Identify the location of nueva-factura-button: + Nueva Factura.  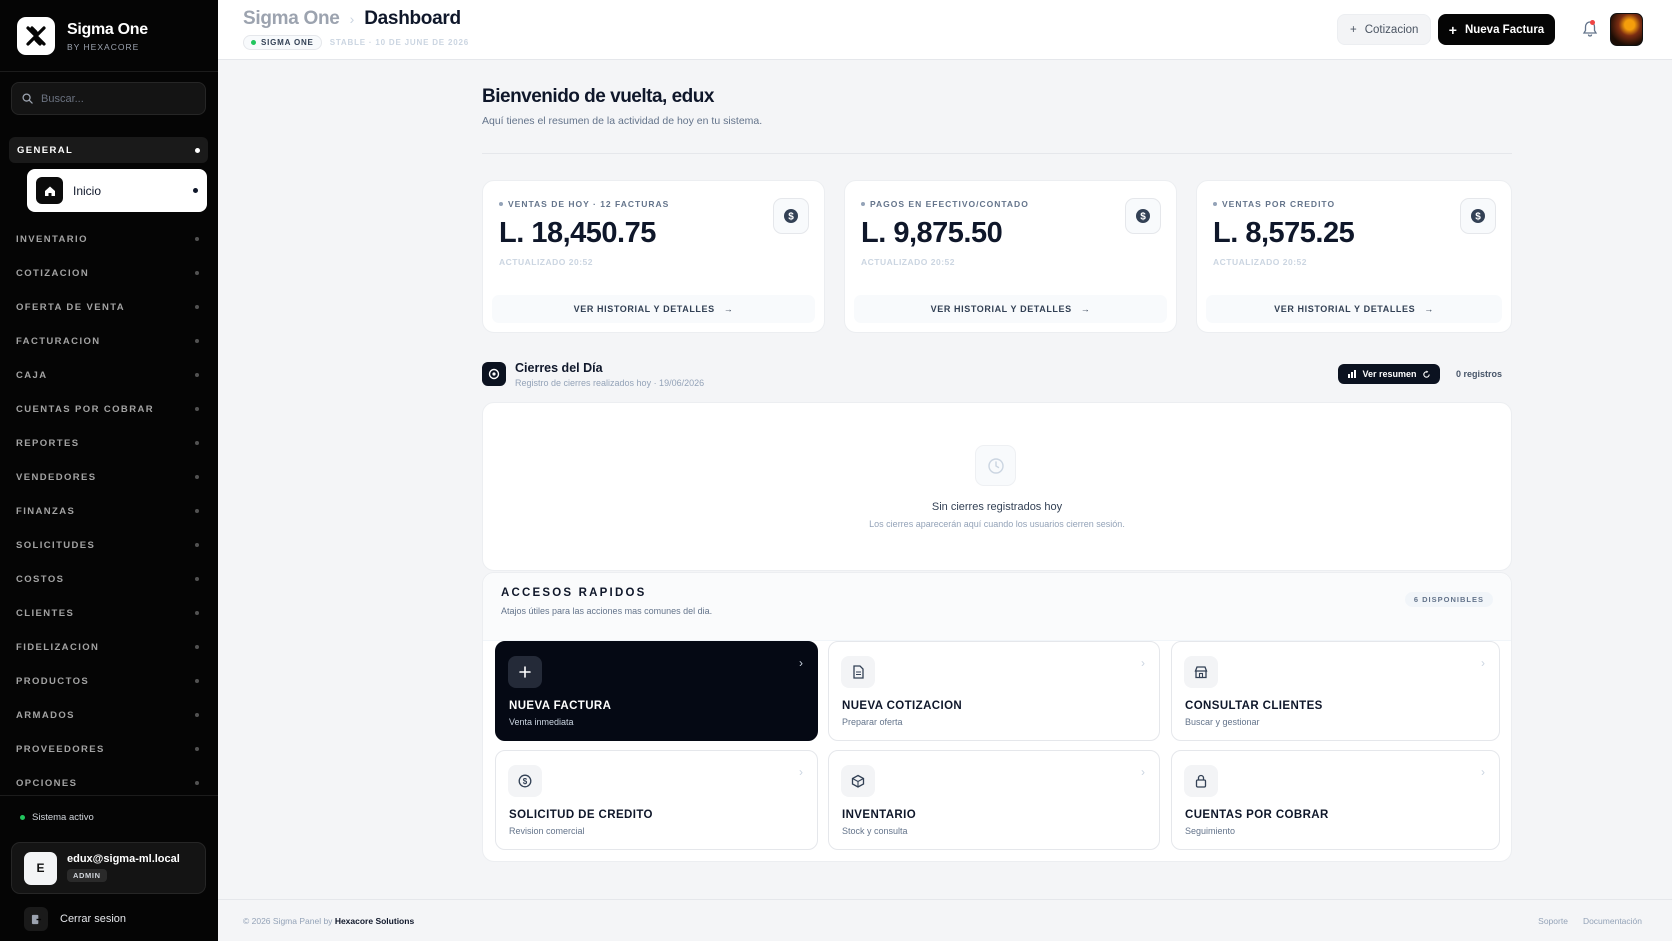
(1496, 29).